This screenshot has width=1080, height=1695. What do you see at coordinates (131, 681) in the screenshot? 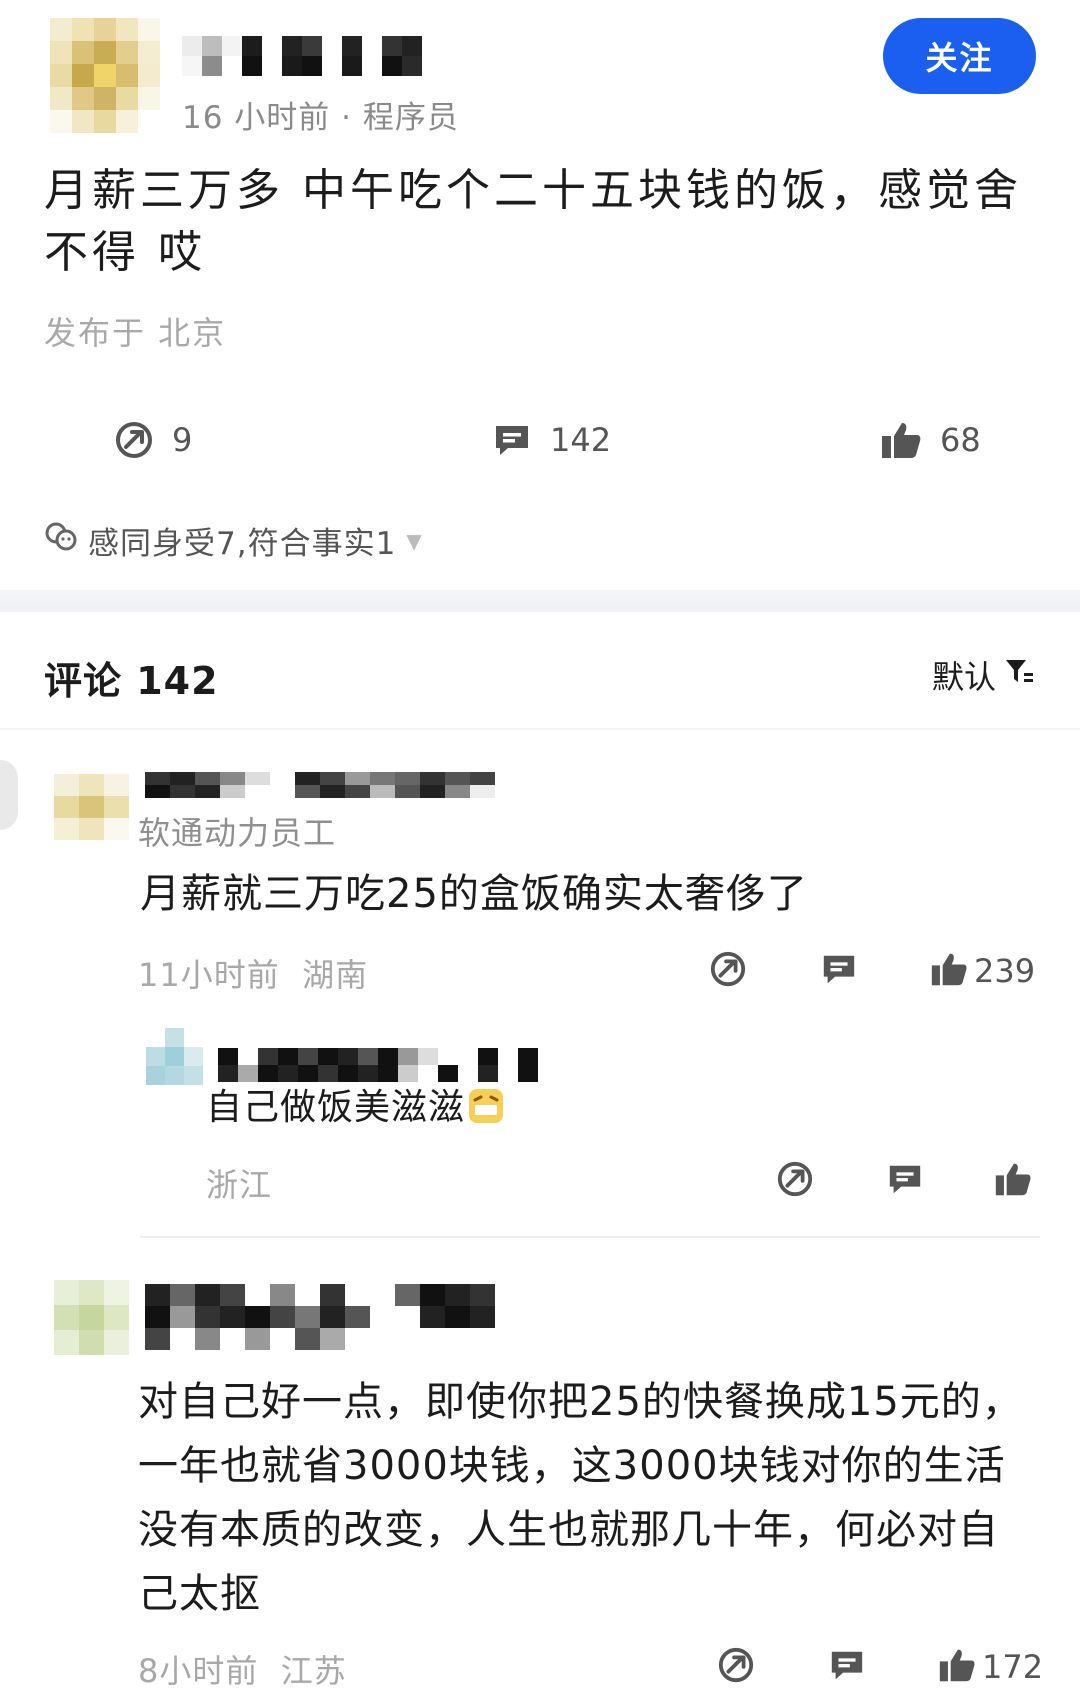
I see `comments-title: 评论 142` at bounding box center [131, 681].